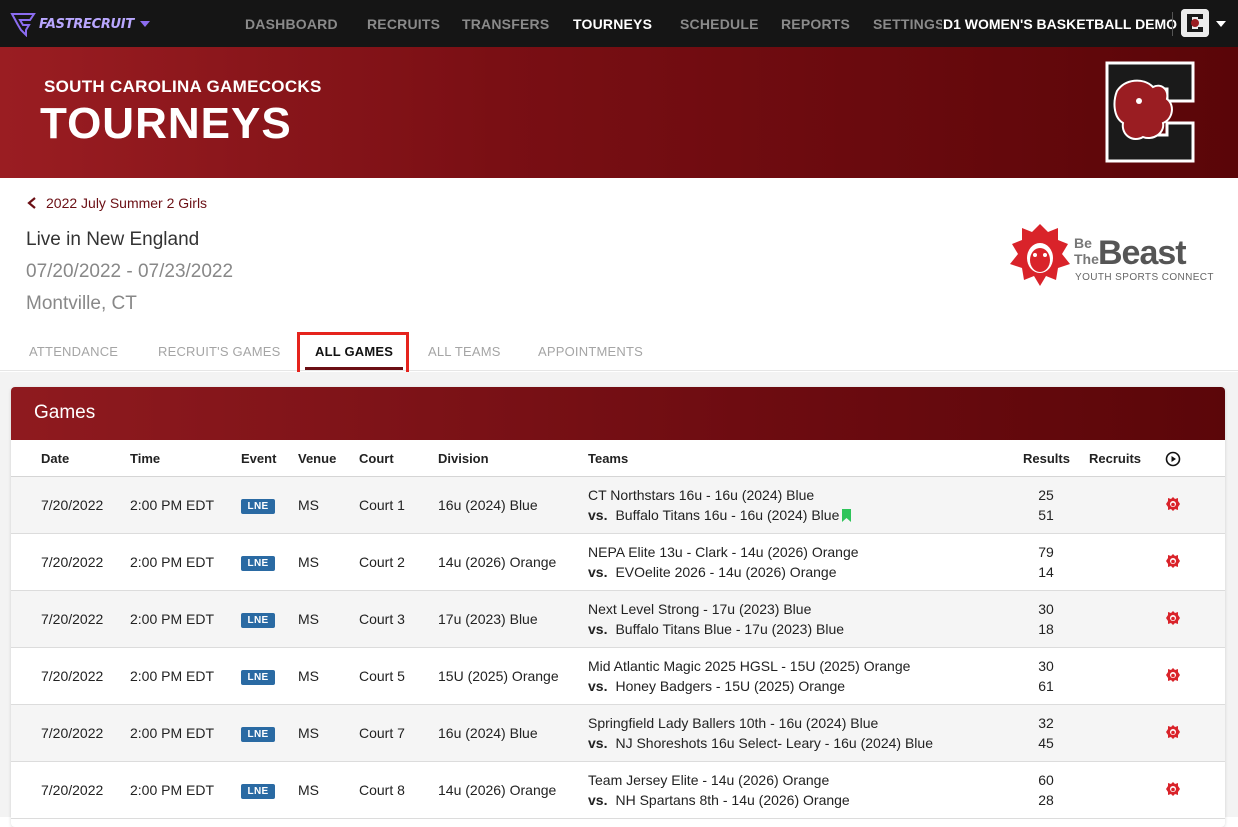 The width and height of the screenshot is (1238, 827). Describe the element at coordinates (505, 24) in the screenshot. I see `nav-transfers: TRANSFERS` at that location.